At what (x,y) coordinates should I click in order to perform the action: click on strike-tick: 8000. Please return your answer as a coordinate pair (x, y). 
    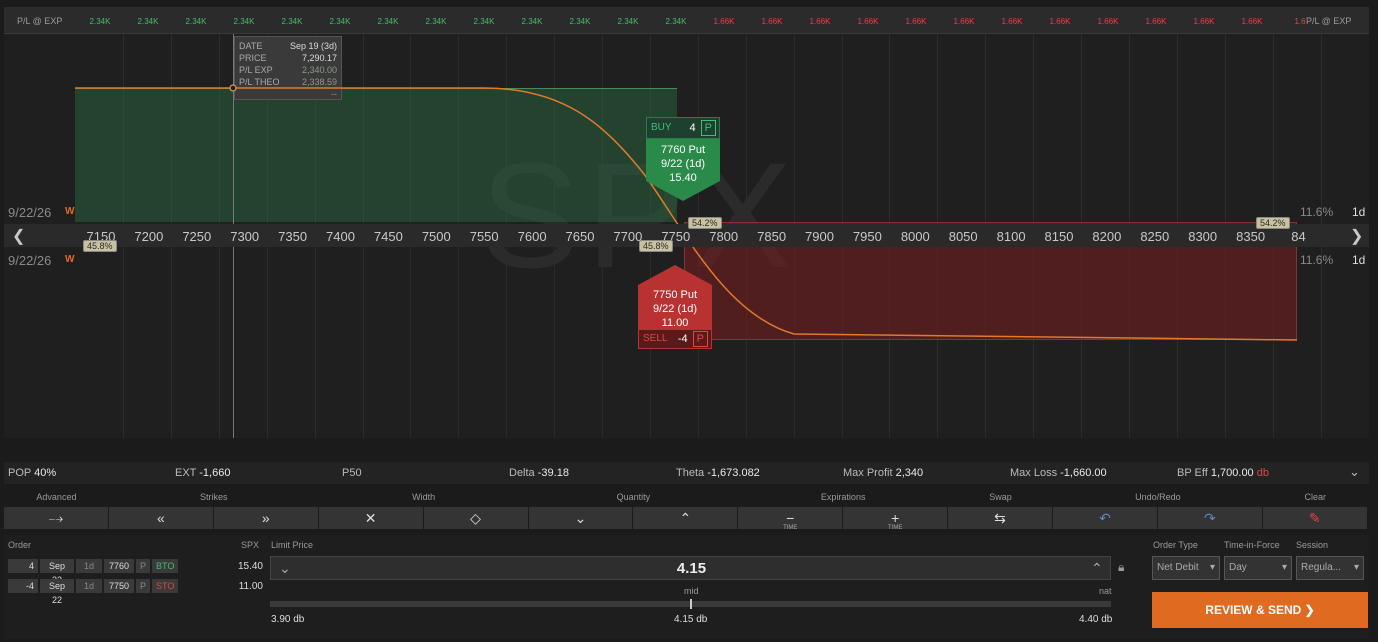
    Looking at the image, I should click on (915, 236).